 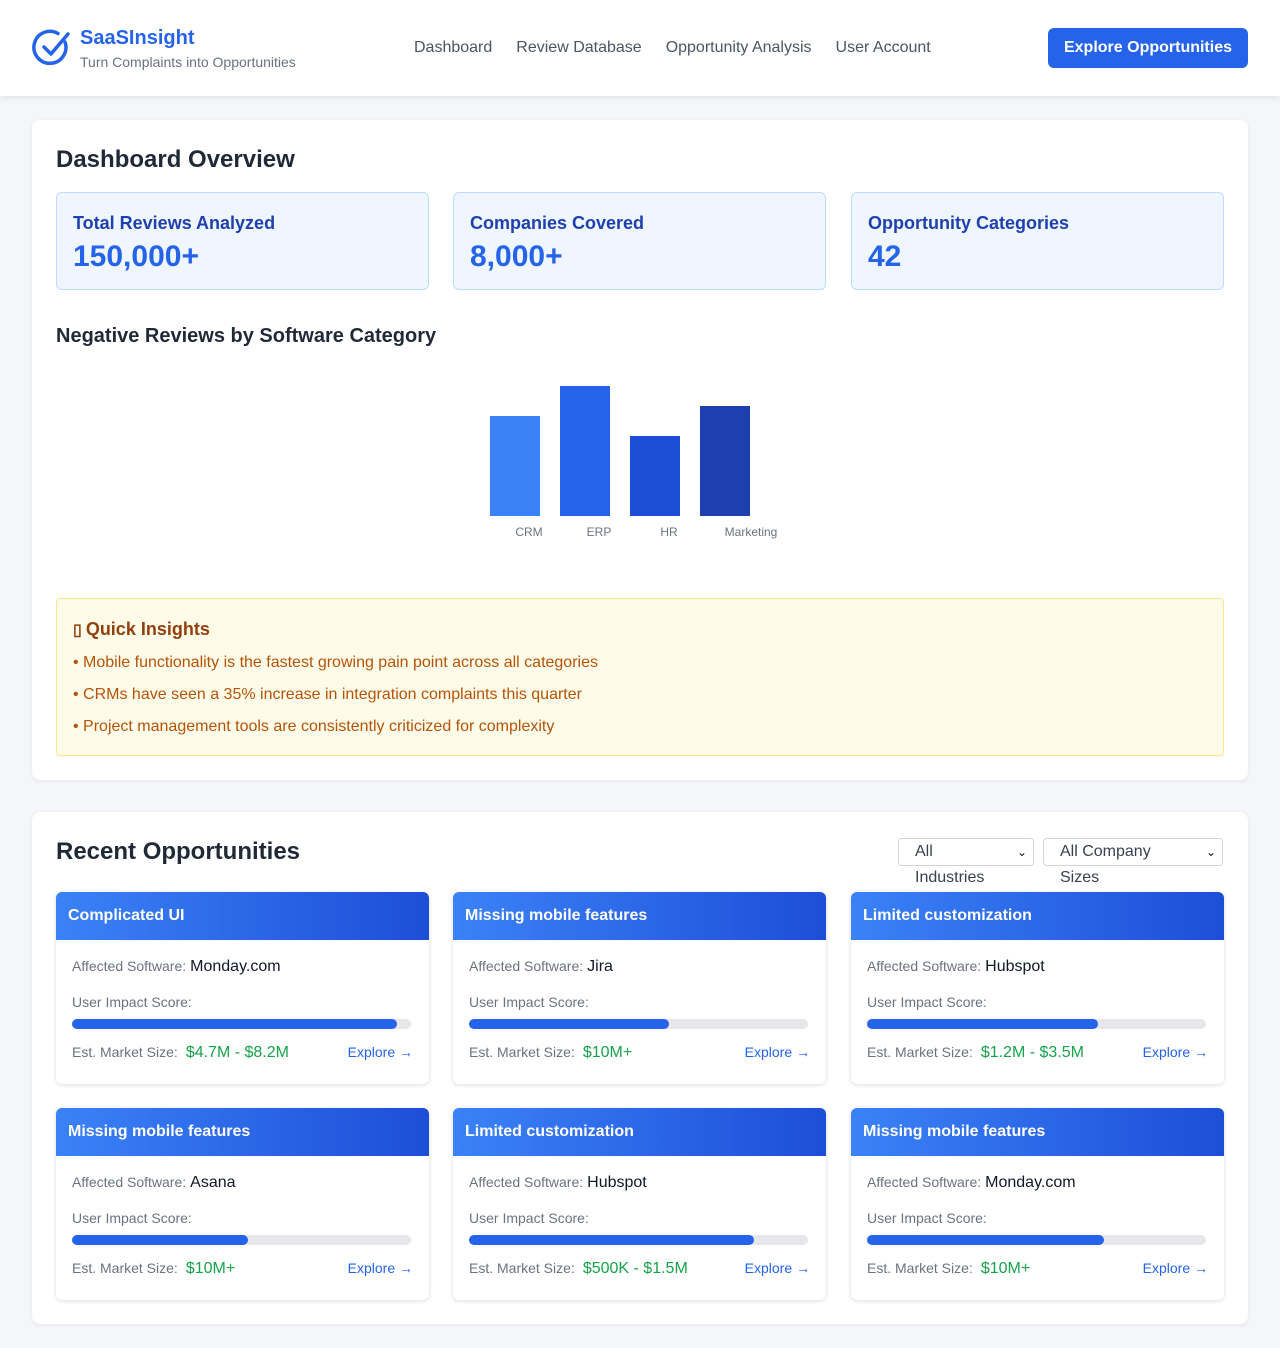 I want to click on x-tick-label: CRM, so click(x=528, y=532).